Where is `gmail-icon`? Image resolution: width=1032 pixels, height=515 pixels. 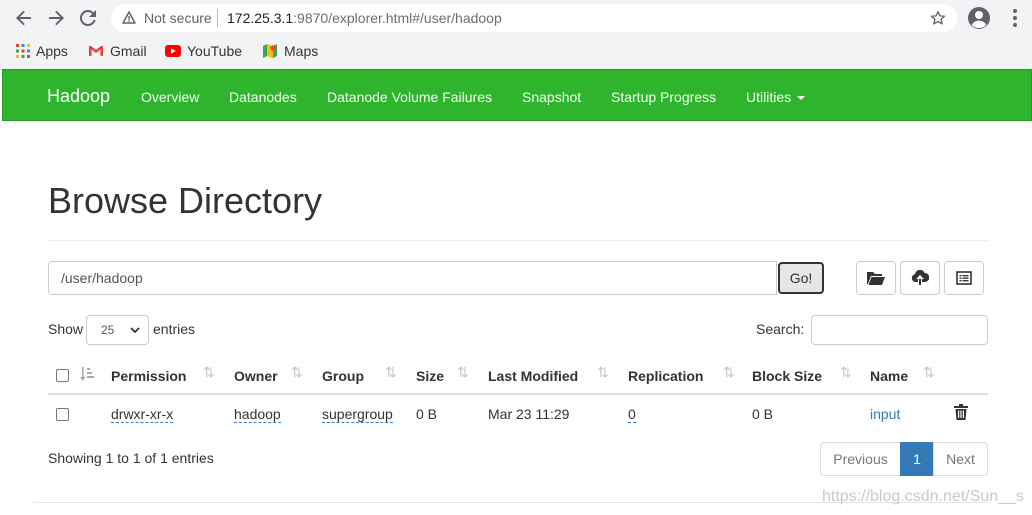 gmail-icon is located at coordinates (96, 51).